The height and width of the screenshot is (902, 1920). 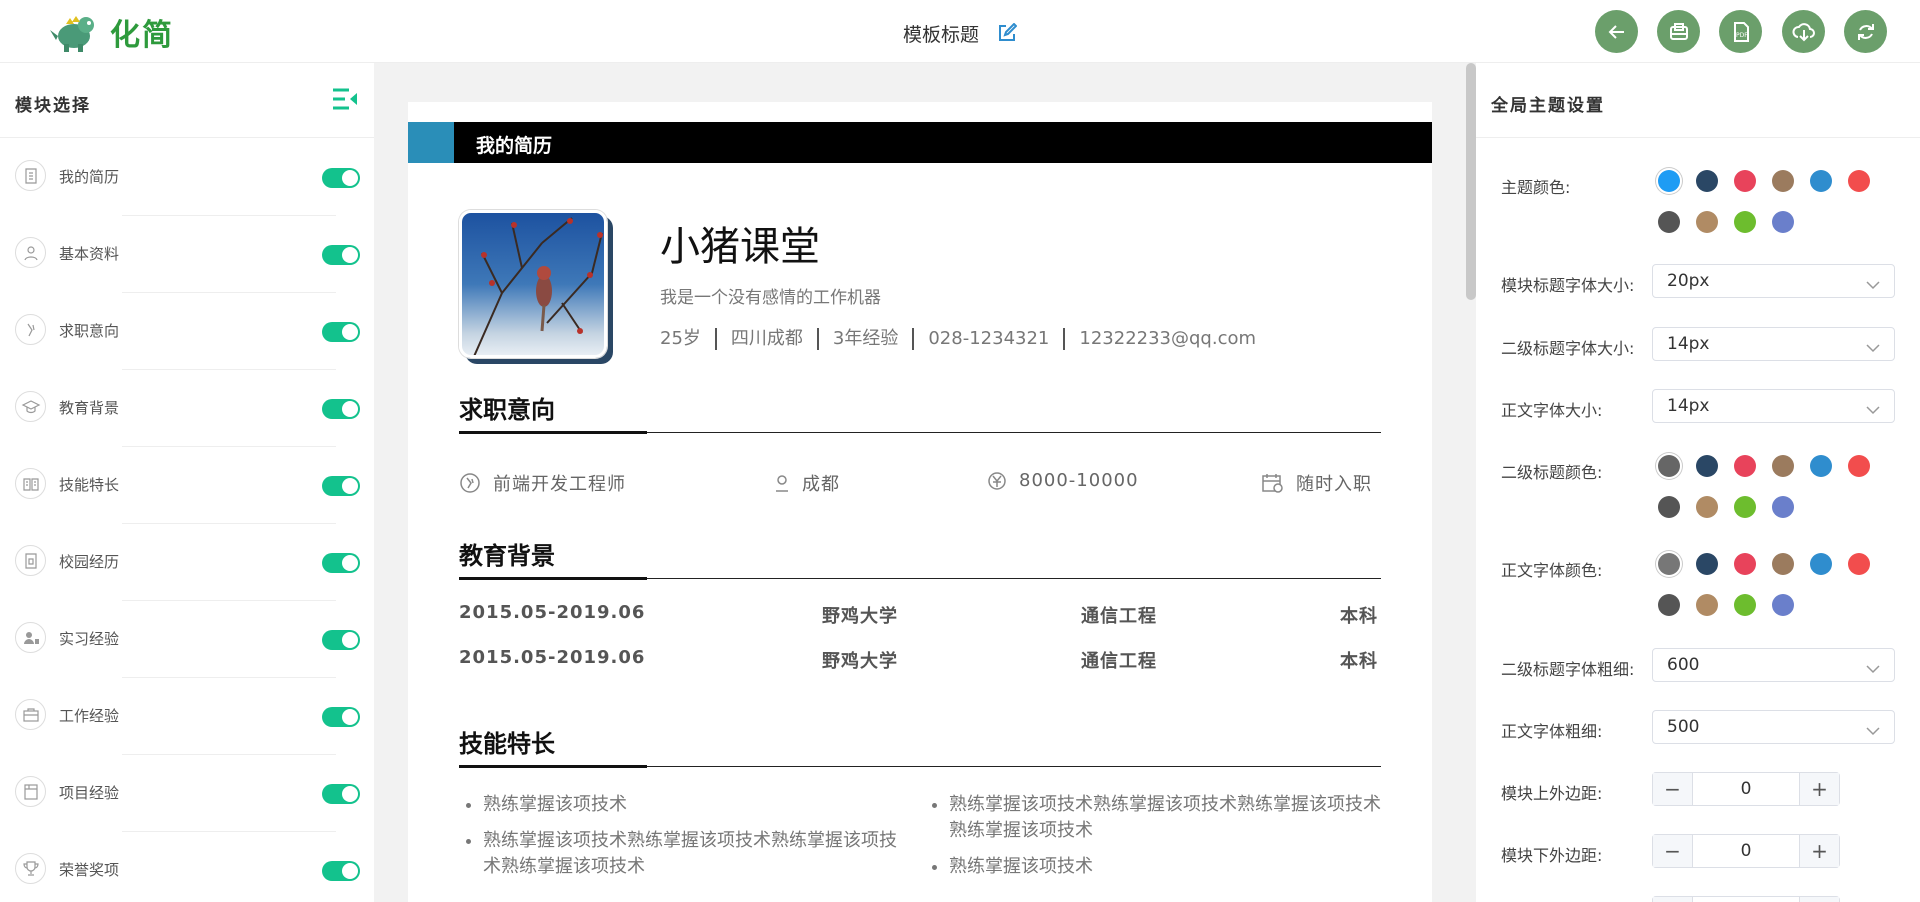 What do you see at coordinates (89, 331) in the screenshot?
I see `module-label: 求职意向` at bounding box center [89, 331].